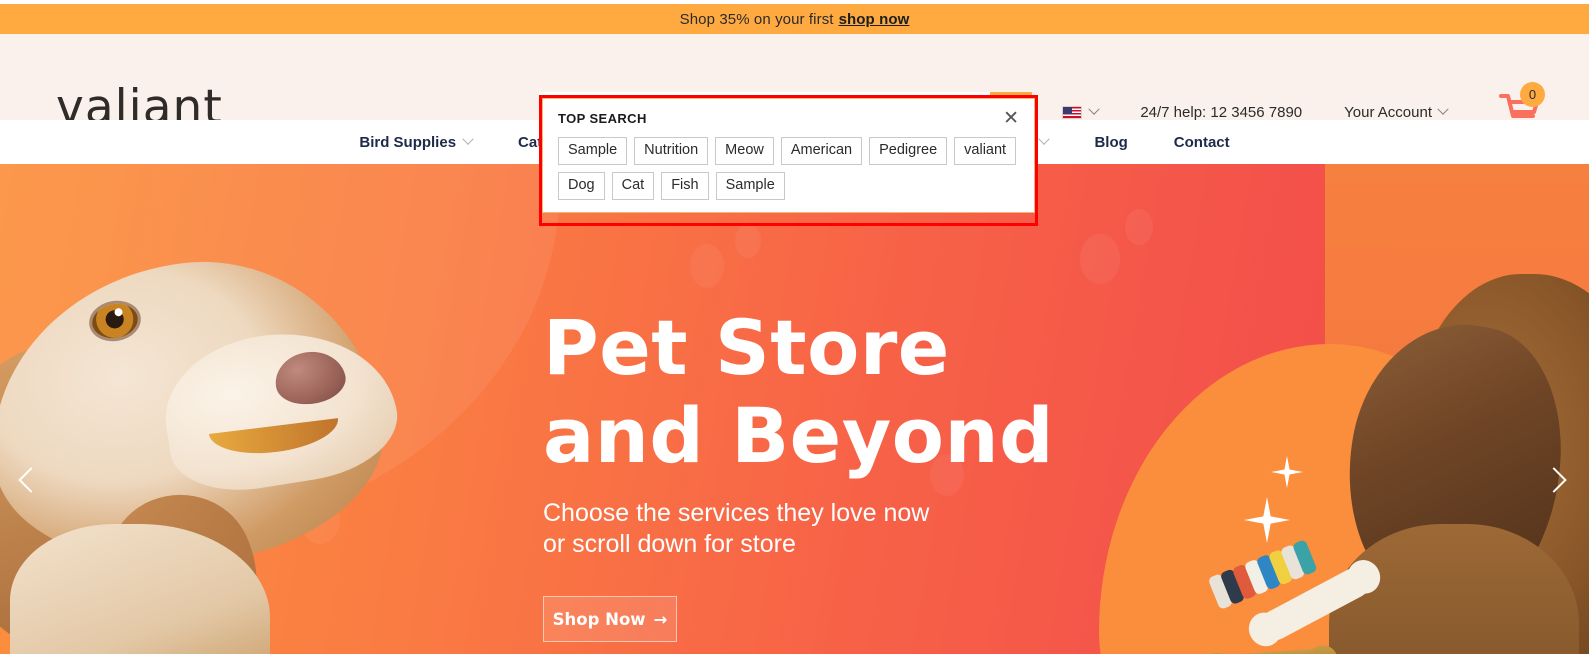  I want to click on top-search-tag: American, so click(821, 151).